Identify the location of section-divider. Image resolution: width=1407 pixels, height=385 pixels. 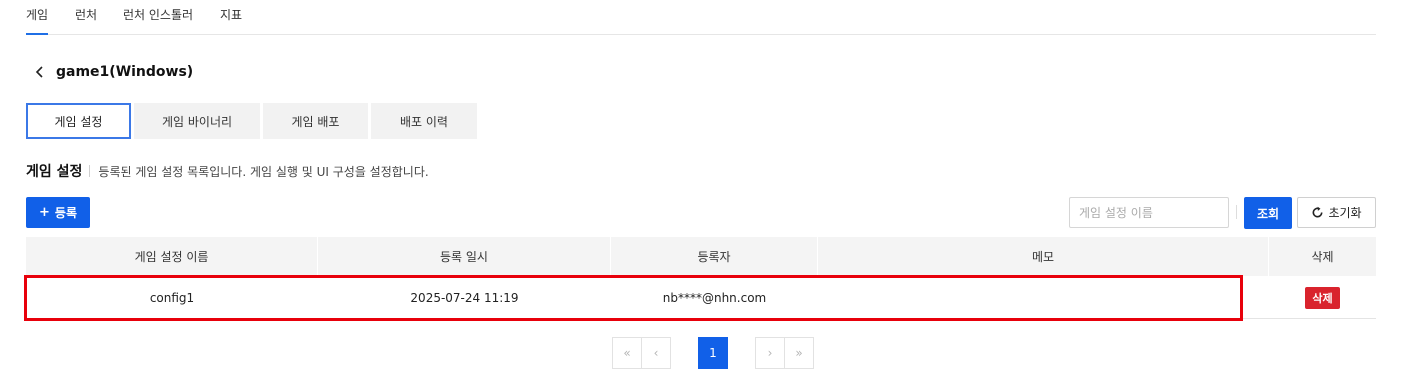
(90, 171).